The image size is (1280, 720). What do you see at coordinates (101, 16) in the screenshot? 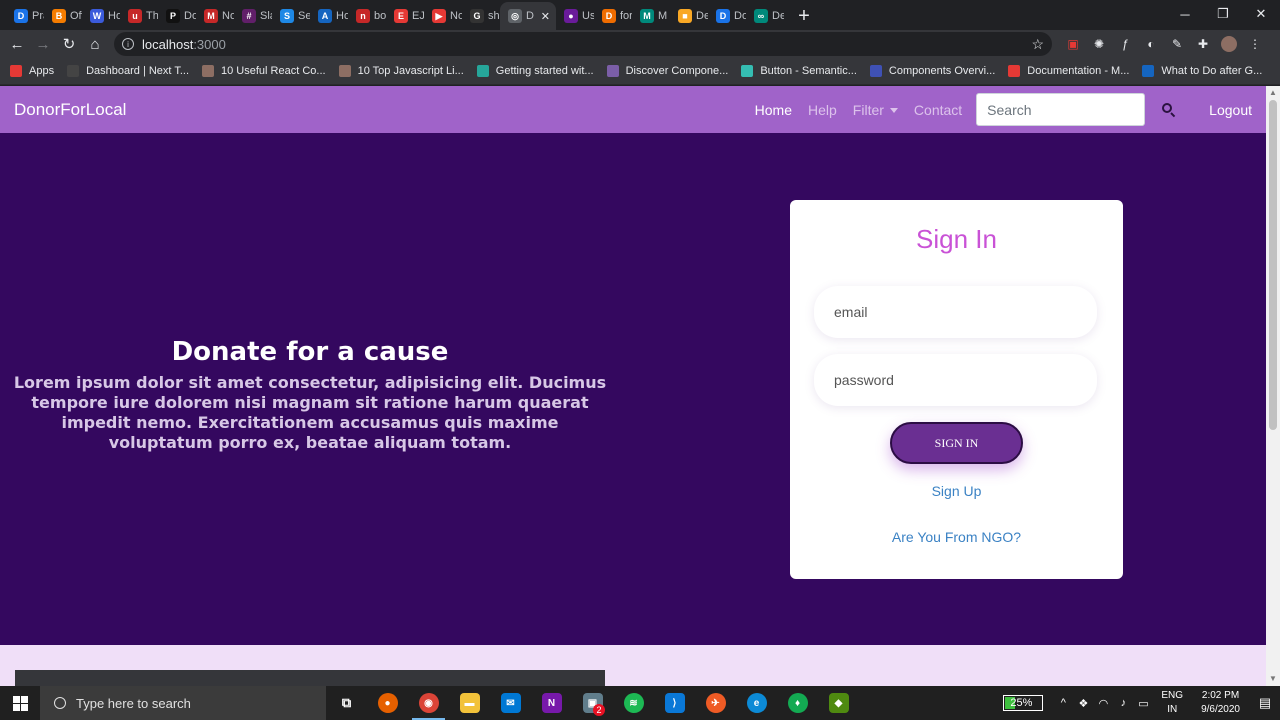
I see `browser-tab: W How` at bounding box center [101, 16].